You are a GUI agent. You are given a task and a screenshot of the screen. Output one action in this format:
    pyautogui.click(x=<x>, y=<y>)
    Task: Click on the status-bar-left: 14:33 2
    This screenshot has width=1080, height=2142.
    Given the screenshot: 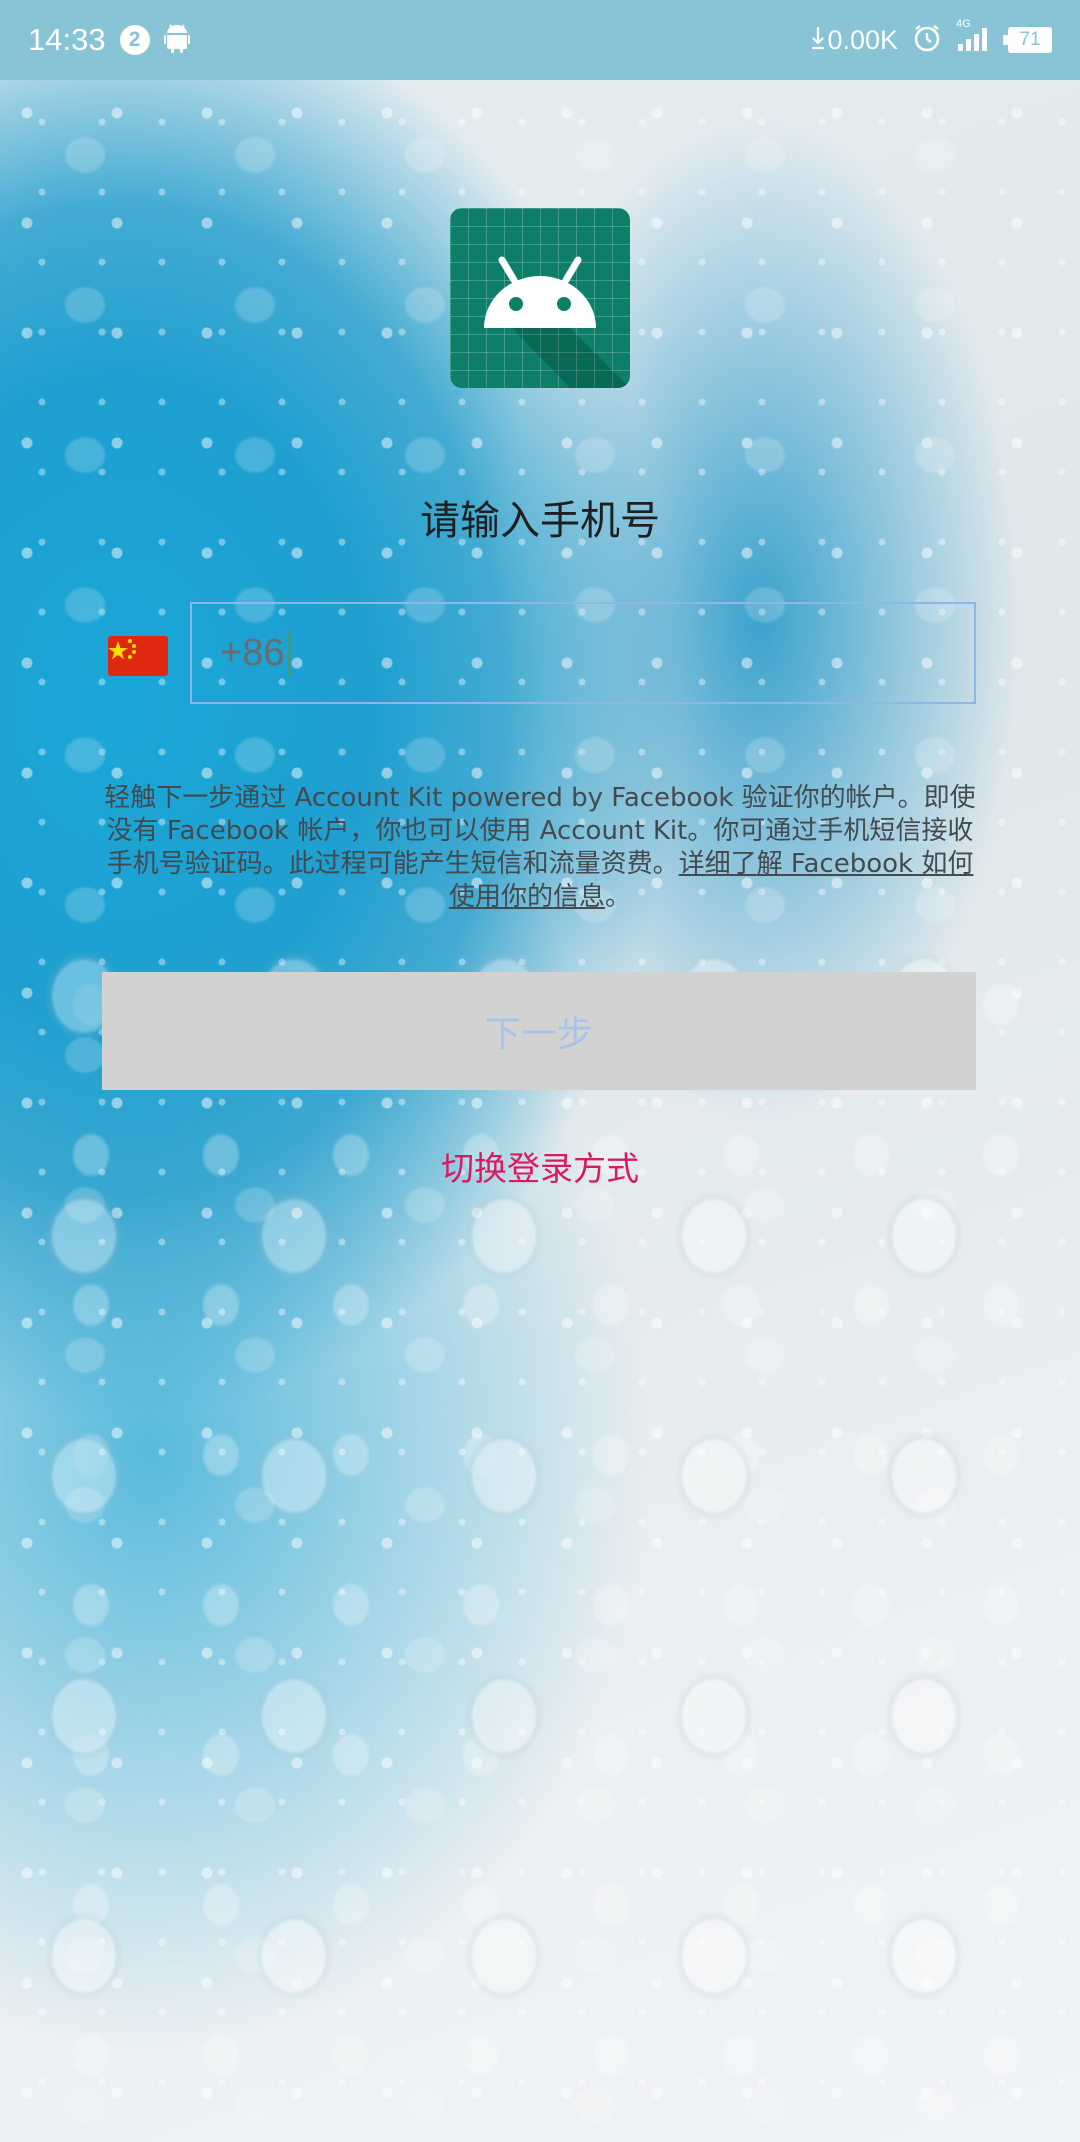 What is the action you would take?
    pyautogui.click(x=109, y=40)
    